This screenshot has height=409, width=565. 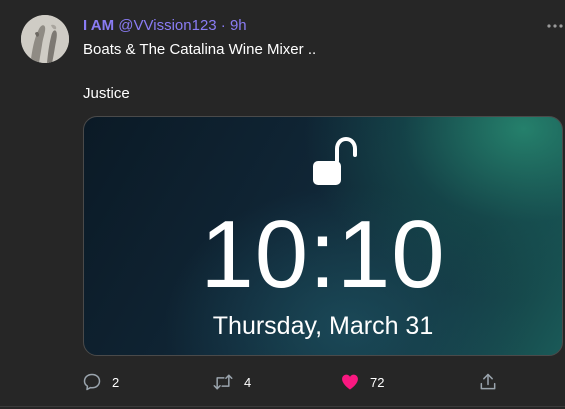 I want to click on unlocked-padlock-icon, so click(x=335, y=161).